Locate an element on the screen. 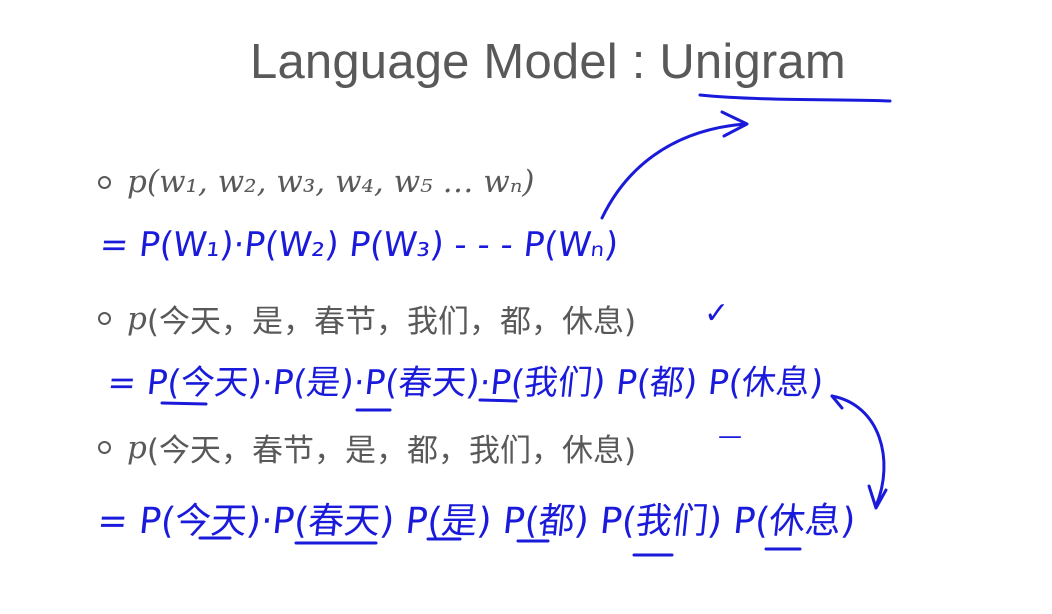  bullet-text: (今天，是，春节，我们，都，休息) is located at coordinates (391, 322).